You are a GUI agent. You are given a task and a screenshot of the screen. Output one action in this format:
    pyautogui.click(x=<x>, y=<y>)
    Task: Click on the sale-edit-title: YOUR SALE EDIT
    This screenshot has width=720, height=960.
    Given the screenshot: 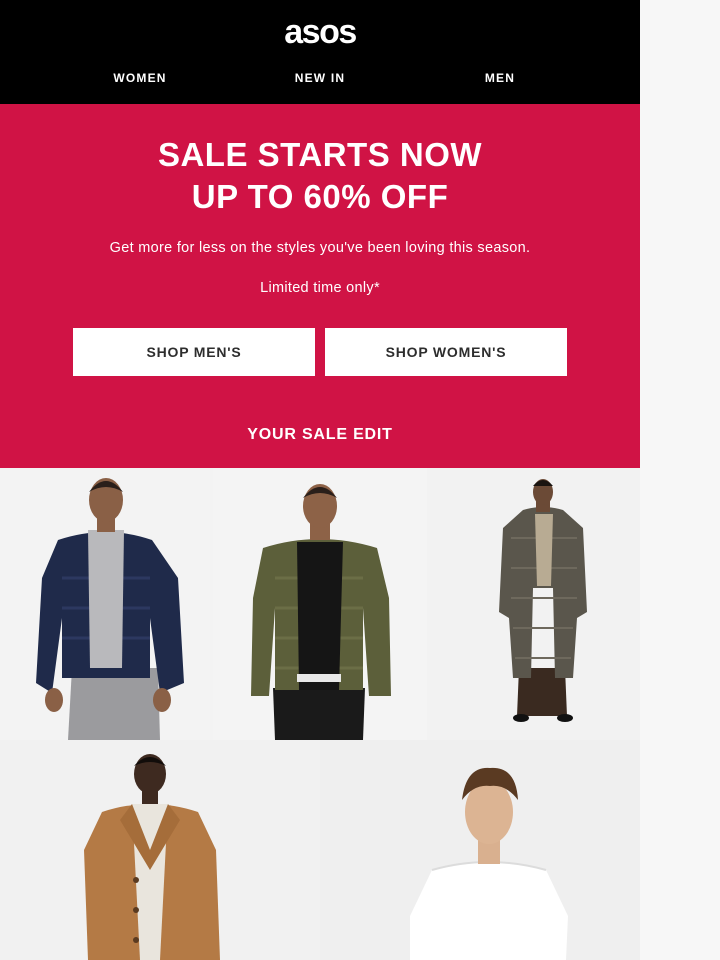 What is the action you would take?
    pyautogui.click(x=320, y=434)
    